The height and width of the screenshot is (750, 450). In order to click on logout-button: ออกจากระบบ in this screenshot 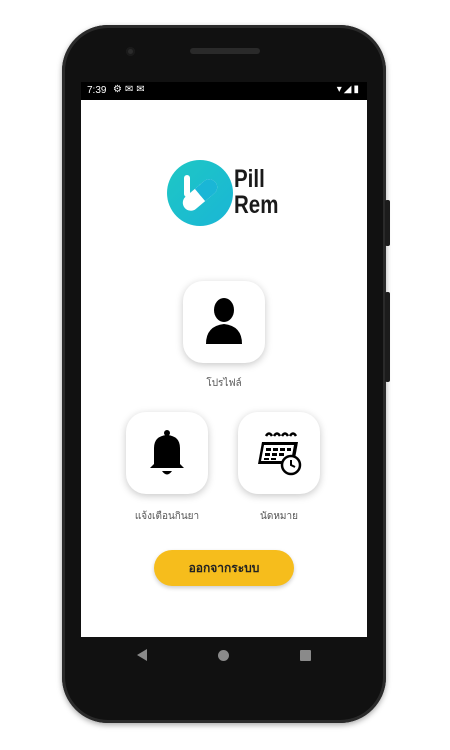, I will do `click(224, 568)`.